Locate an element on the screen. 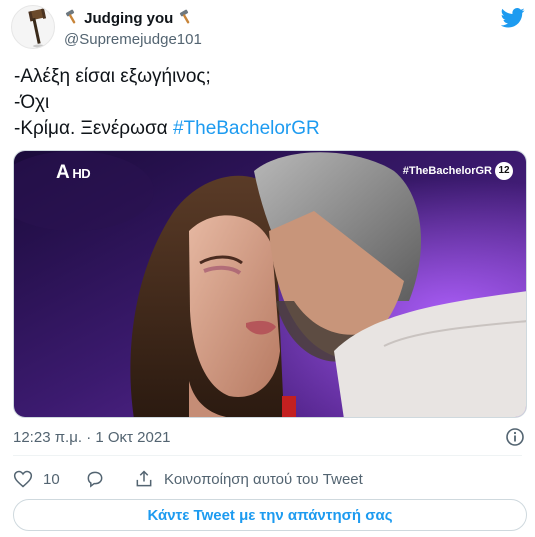 The height and width of the screenshot is (537, 535). info-icon is located at coordinates (515, 437).